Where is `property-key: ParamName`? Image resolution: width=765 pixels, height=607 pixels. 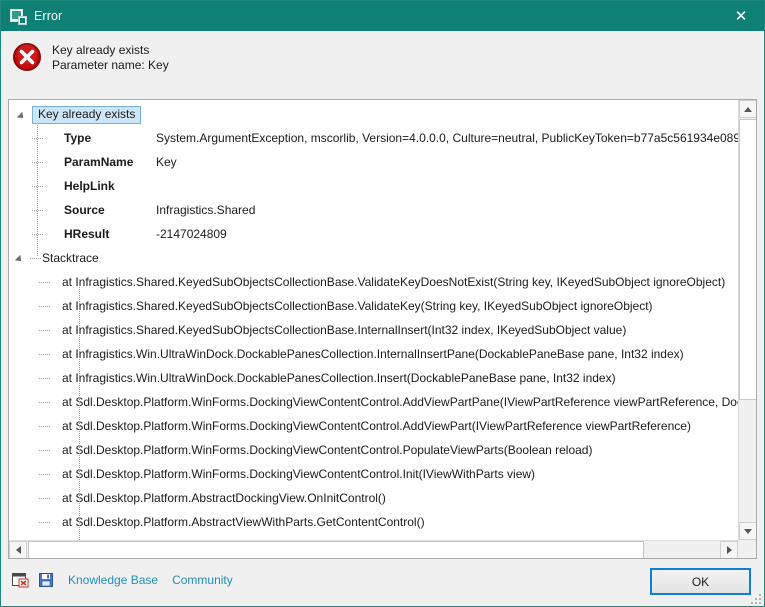
property-key: ParamName is located at coordinates (99, 162).